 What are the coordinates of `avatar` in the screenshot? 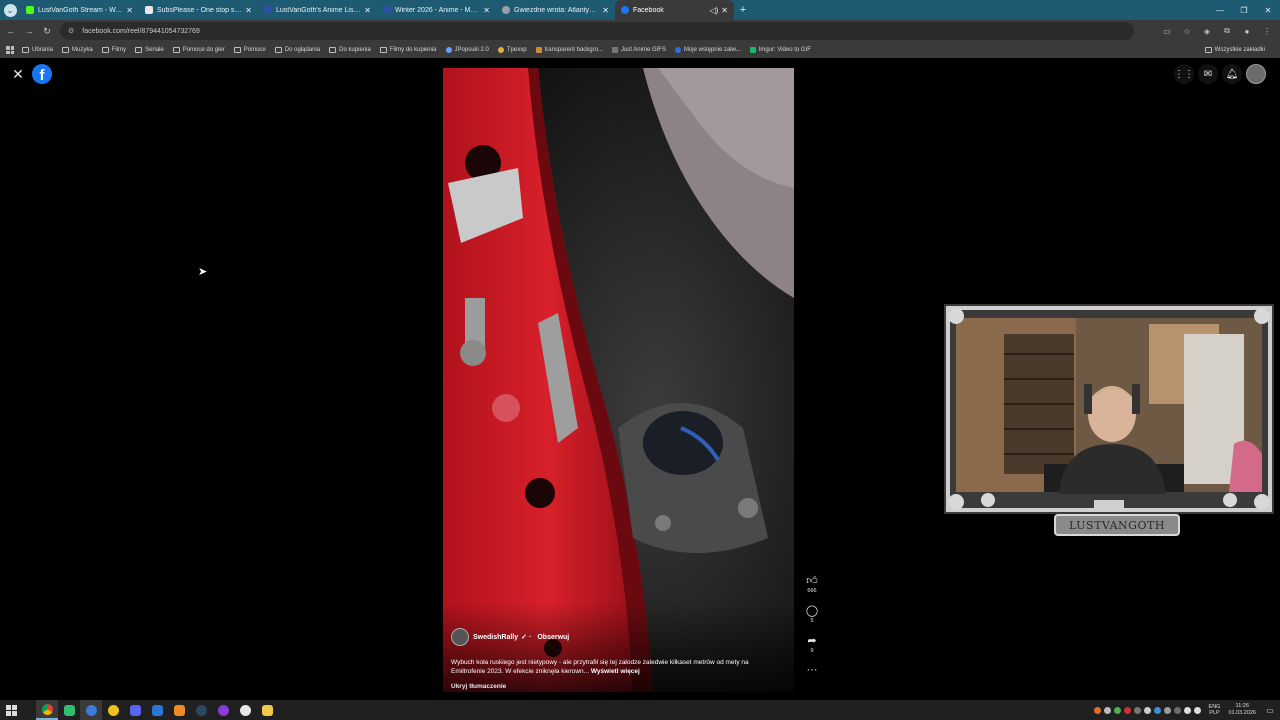 It's located at (1256, 74).